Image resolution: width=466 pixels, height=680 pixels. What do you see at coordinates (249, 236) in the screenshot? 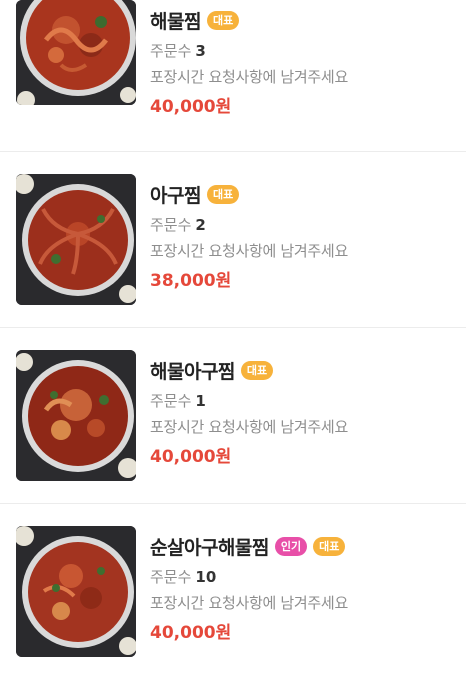
I see `menu-item-info: 아구찜 대표 주문수 2 포장시간 요청사항에 남겨주세요 38,000원` at bounding box center [249, 236].